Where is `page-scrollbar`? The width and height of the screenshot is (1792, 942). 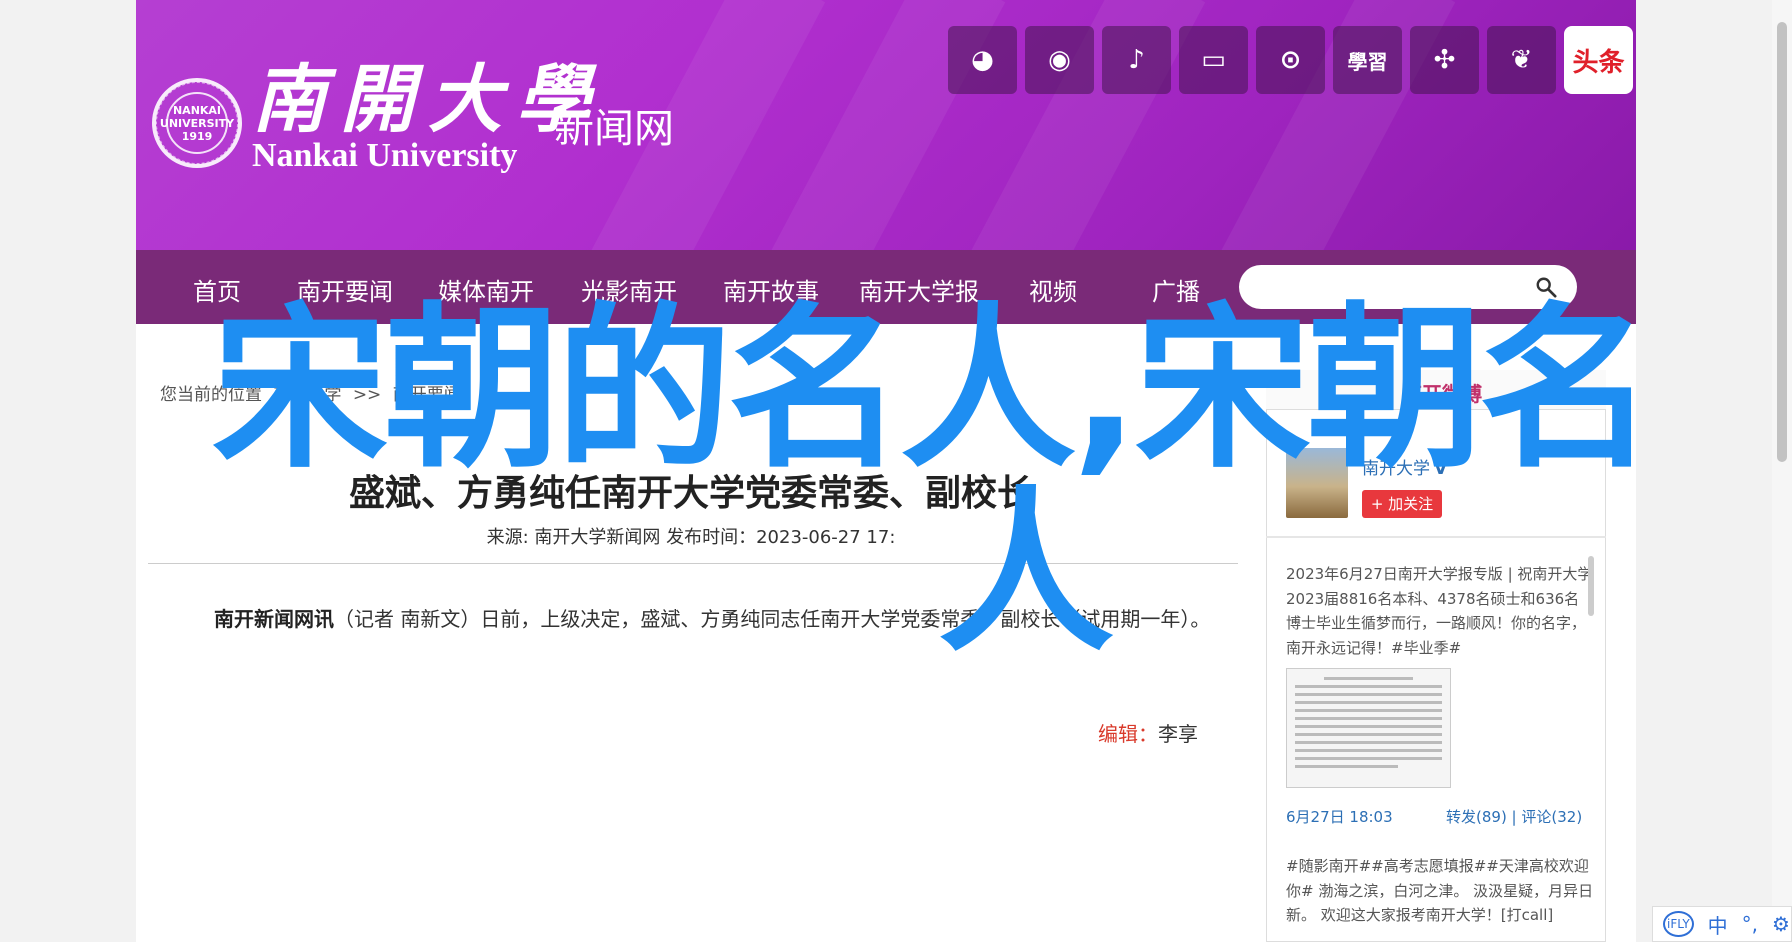
page-scrollbar is located at coordinates (1782, 471).